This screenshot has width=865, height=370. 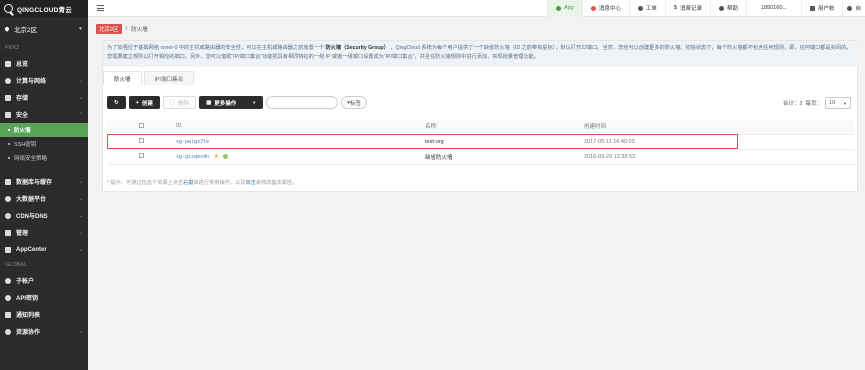 I want to click on breadcrumb-zone: 北京2区, so click(x=109, y=29).